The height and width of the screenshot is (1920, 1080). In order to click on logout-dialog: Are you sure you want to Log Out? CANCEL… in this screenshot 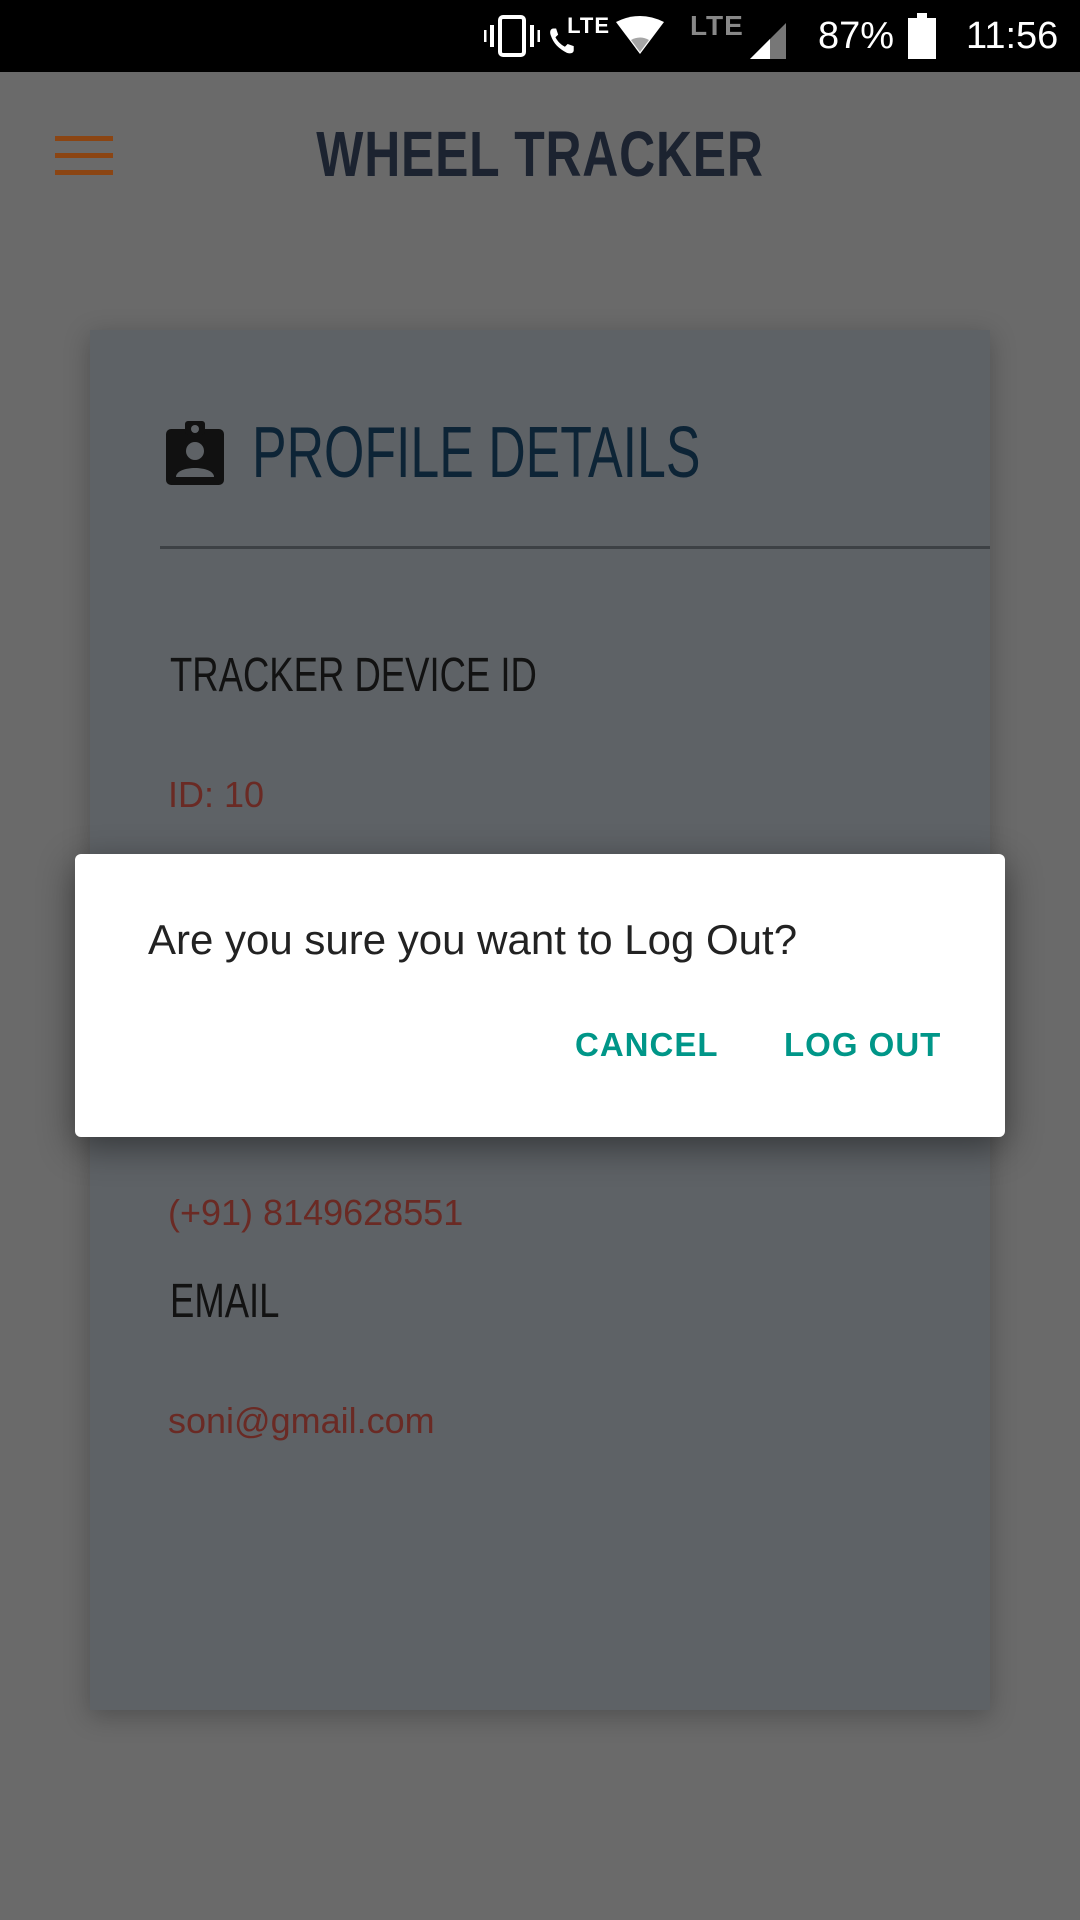, I will do `click(540, 995)`.